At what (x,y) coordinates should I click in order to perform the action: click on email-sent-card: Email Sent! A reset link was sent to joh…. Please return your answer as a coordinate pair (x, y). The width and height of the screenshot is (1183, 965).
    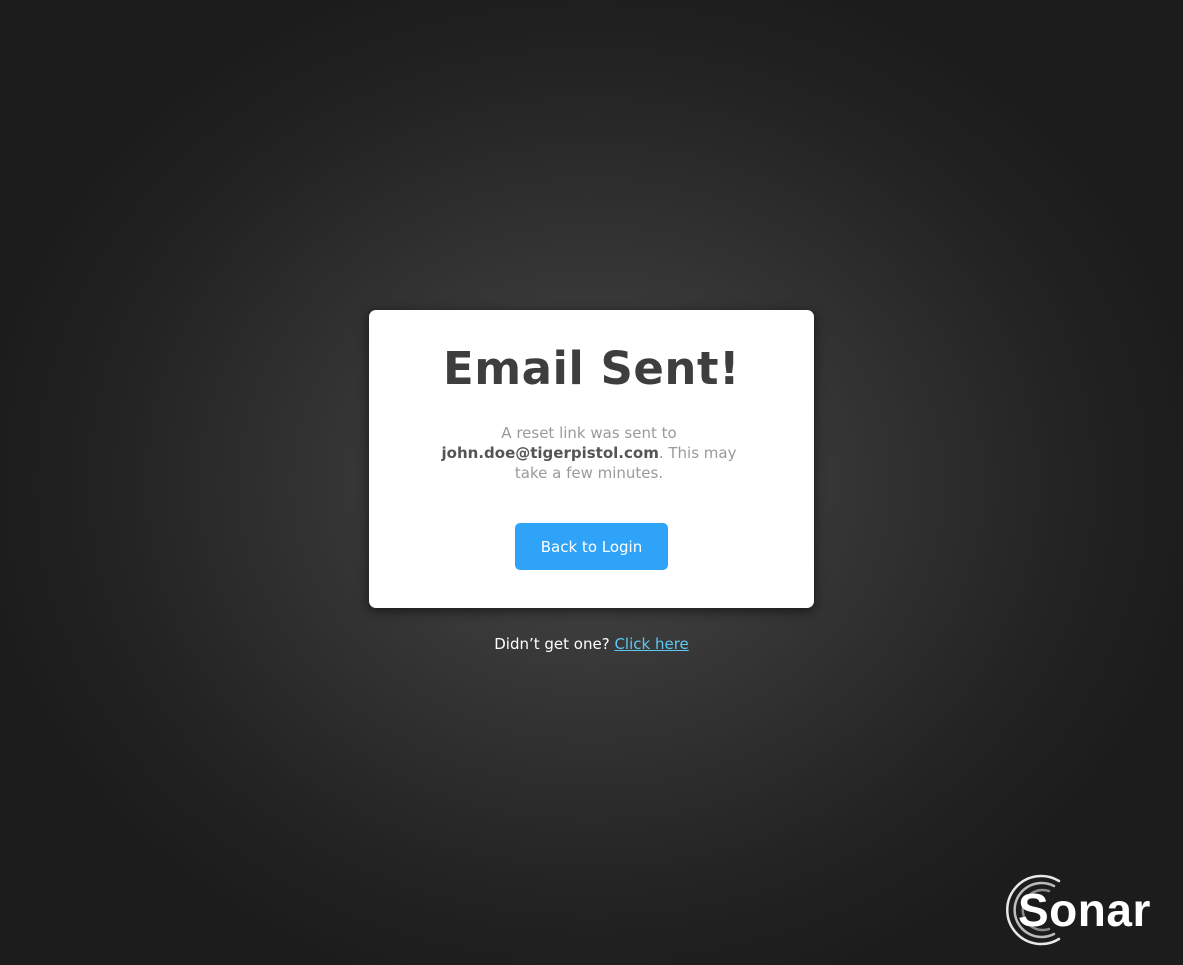
    Looking at the image, I should click on (591, 459).